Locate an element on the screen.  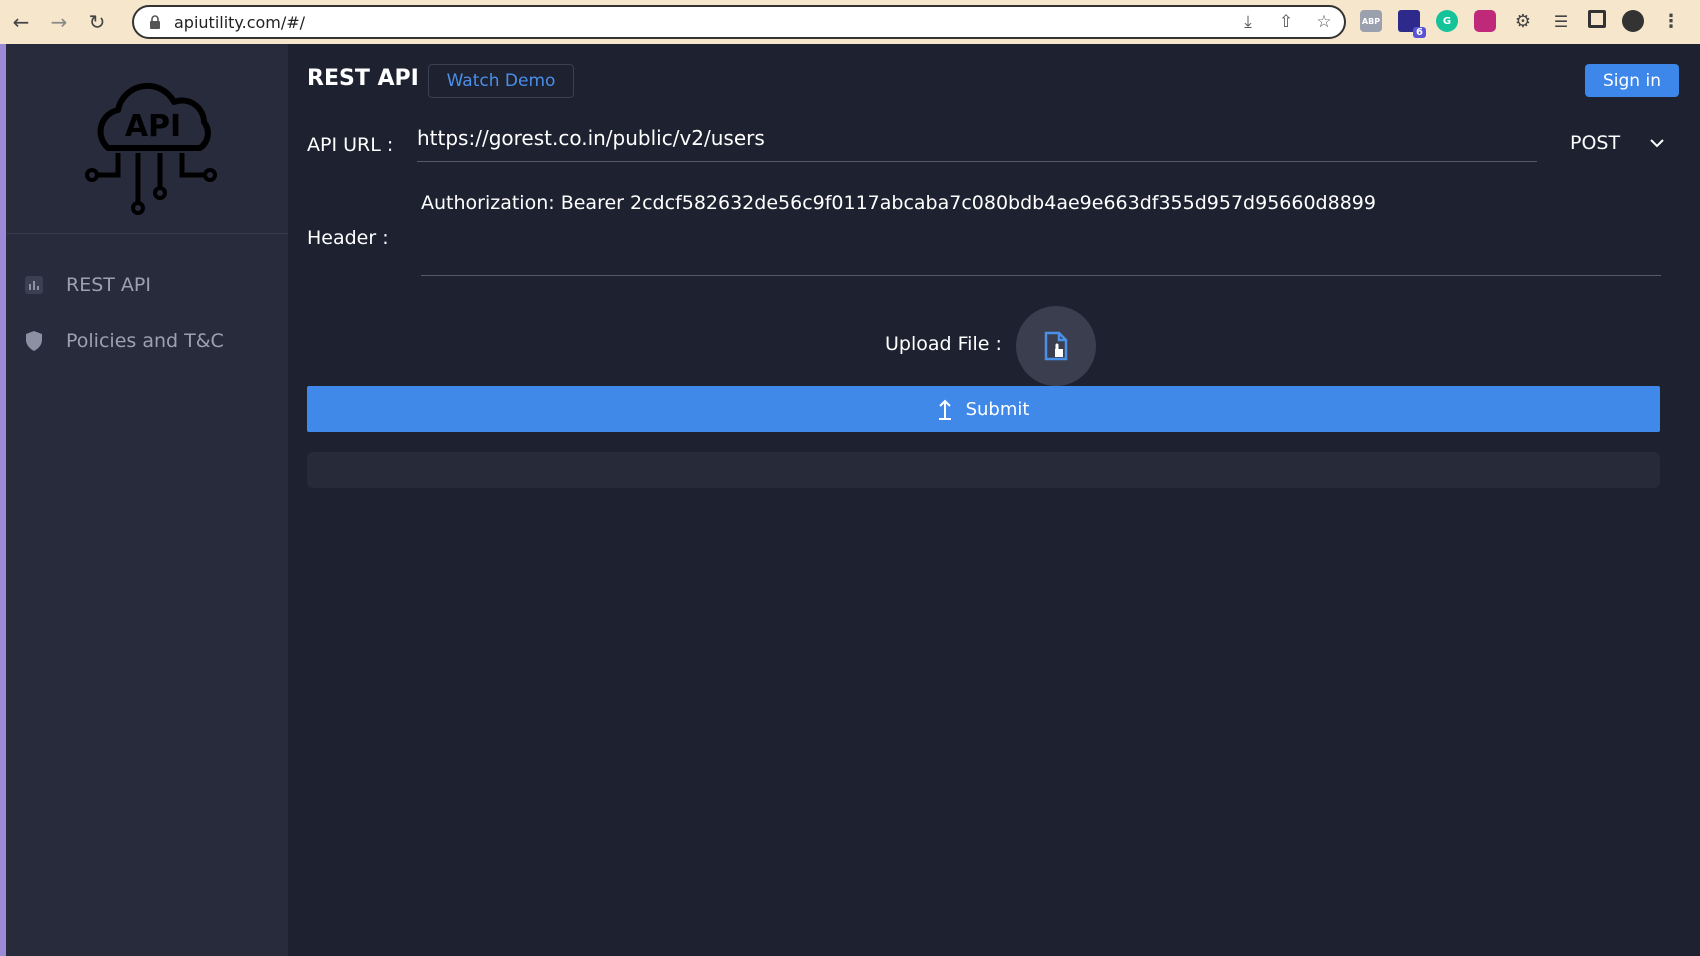
puzzle-icon: ⚙ is located at coordinates (1523, 21).